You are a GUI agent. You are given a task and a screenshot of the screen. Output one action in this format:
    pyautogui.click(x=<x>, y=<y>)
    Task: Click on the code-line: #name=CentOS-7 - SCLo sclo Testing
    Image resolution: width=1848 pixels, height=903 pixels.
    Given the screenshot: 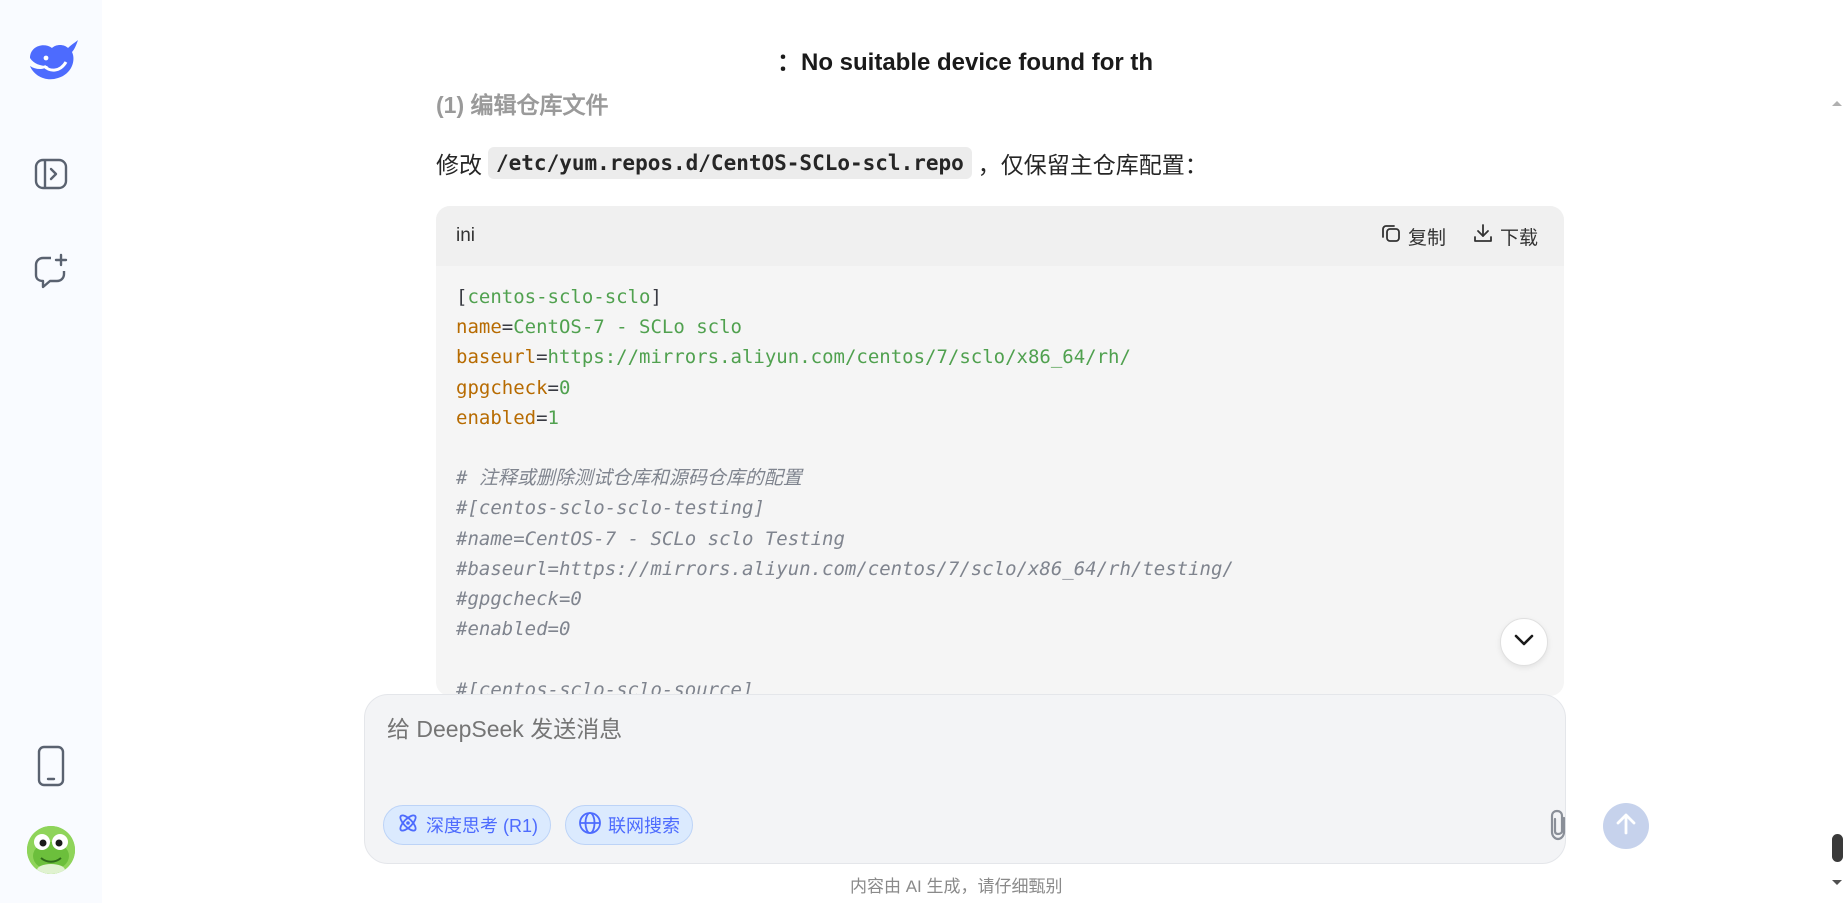 What is the action you would take?
    pyautogui.click(x=1000, y=539)
    